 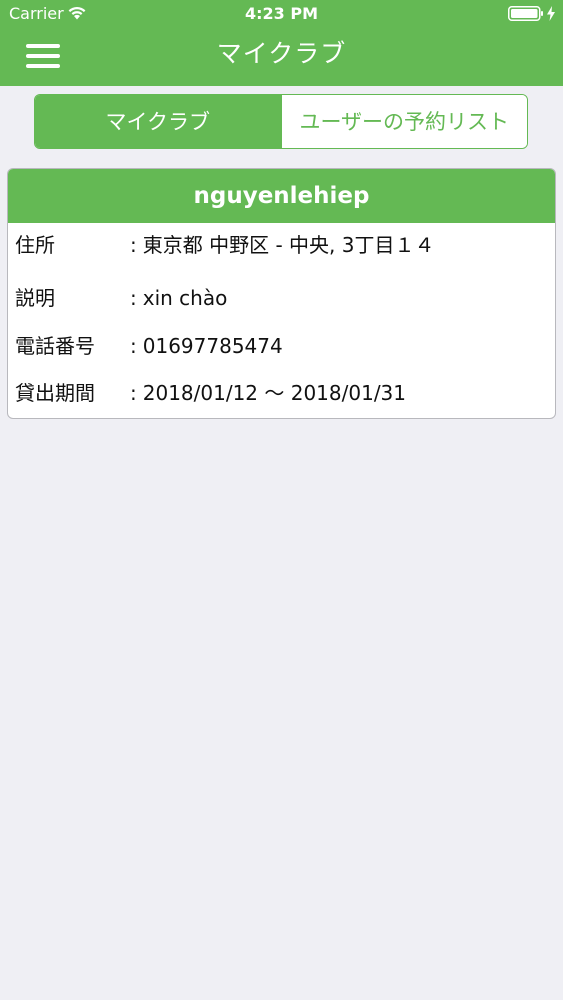 I want to click on phone-value-wrap: :01697785474, so click(x=206, y=346).